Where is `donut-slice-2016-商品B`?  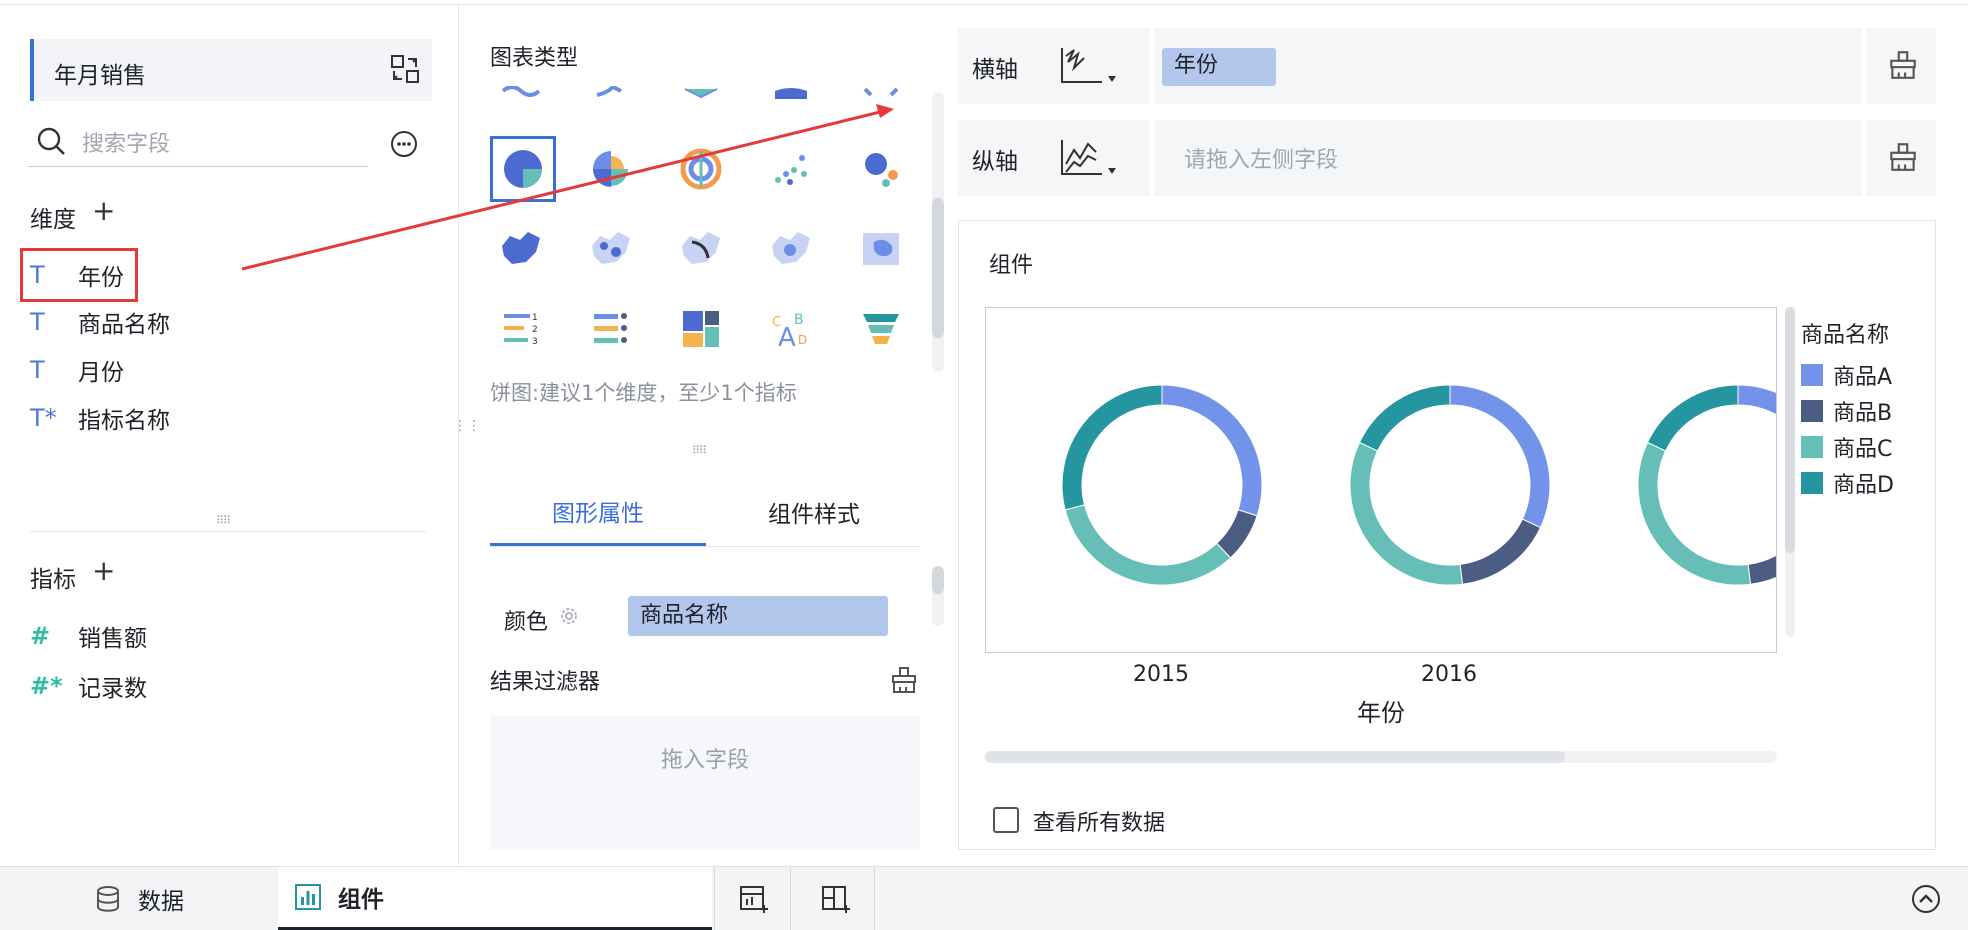 donut-slice-2016-商品B is located at coordinates (1500, 551).